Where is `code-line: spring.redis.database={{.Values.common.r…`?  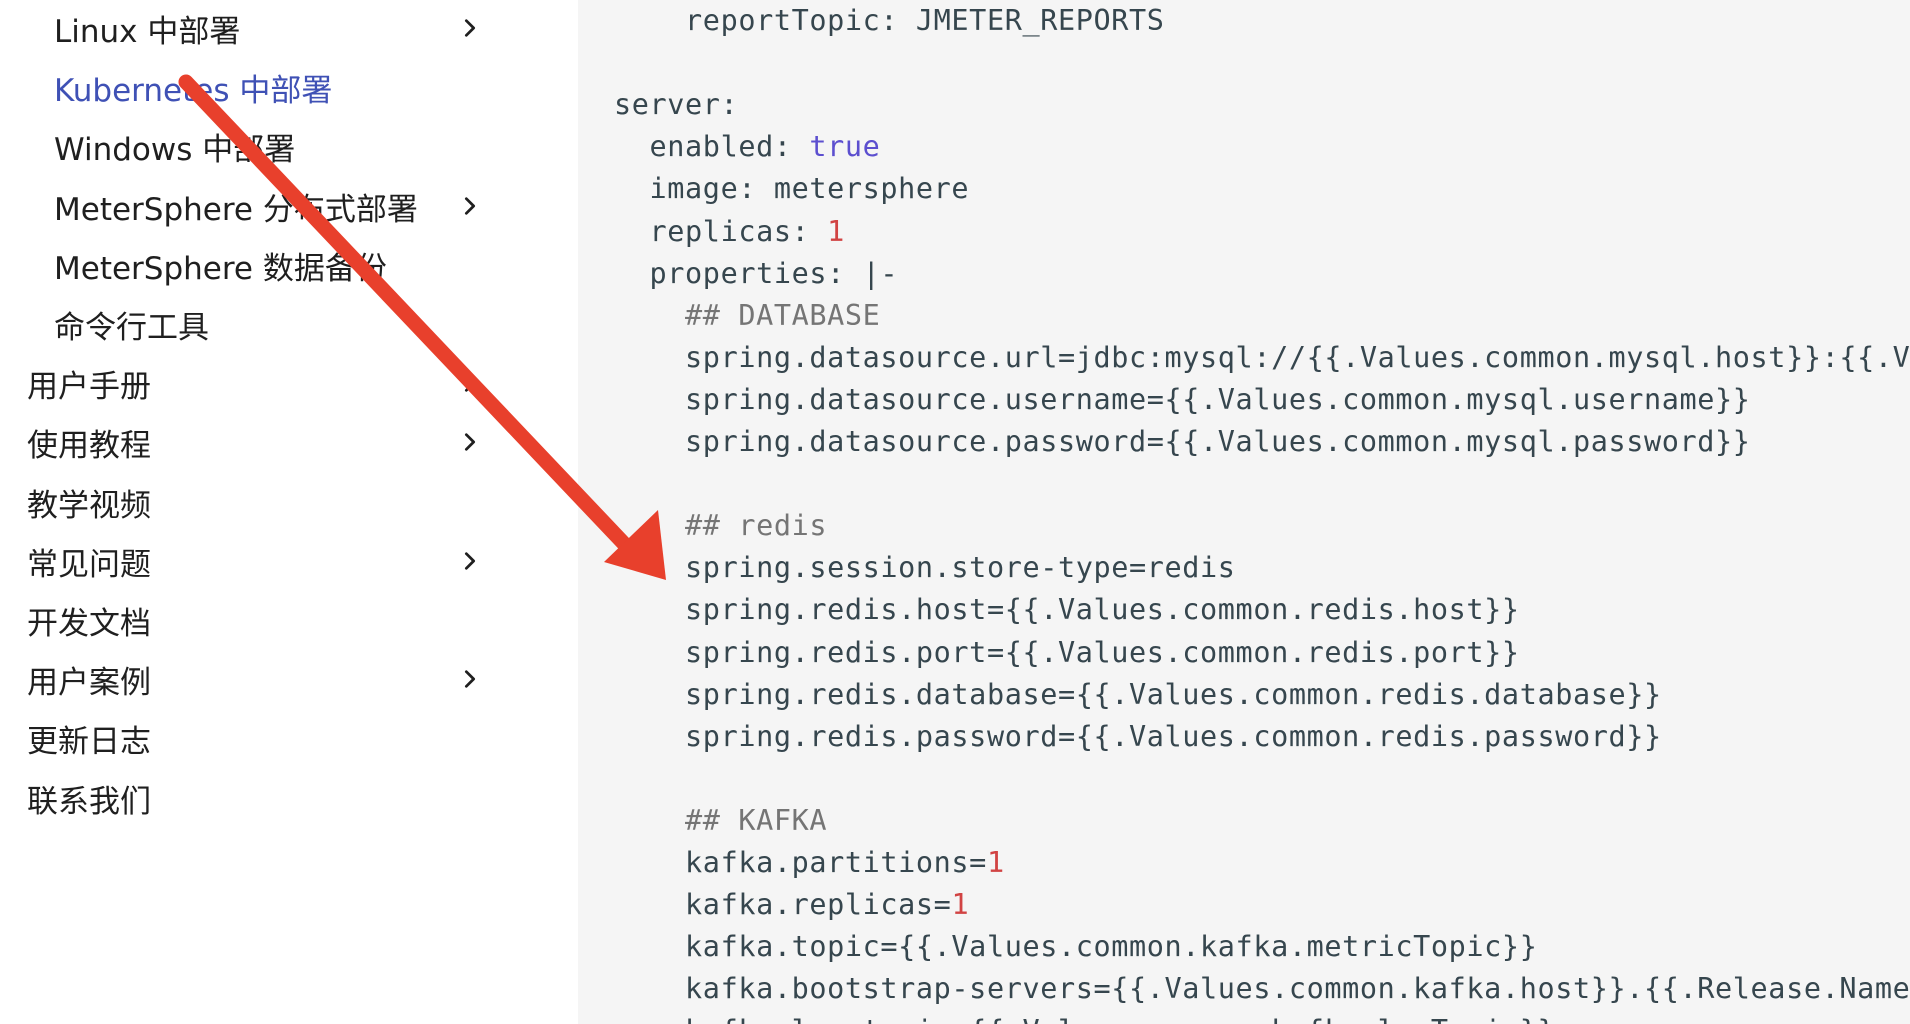 code-line: spring.redis.database={{.Values.common.r… is located at coordinates (1138, 694).